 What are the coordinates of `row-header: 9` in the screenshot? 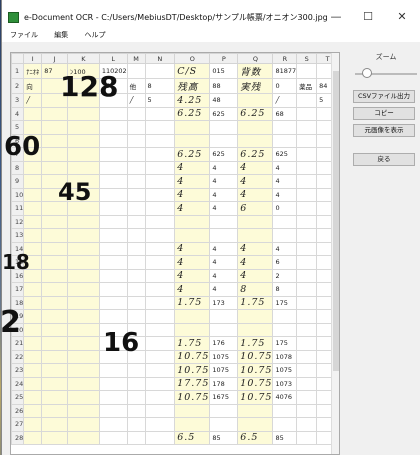 It's located at (18, 181).